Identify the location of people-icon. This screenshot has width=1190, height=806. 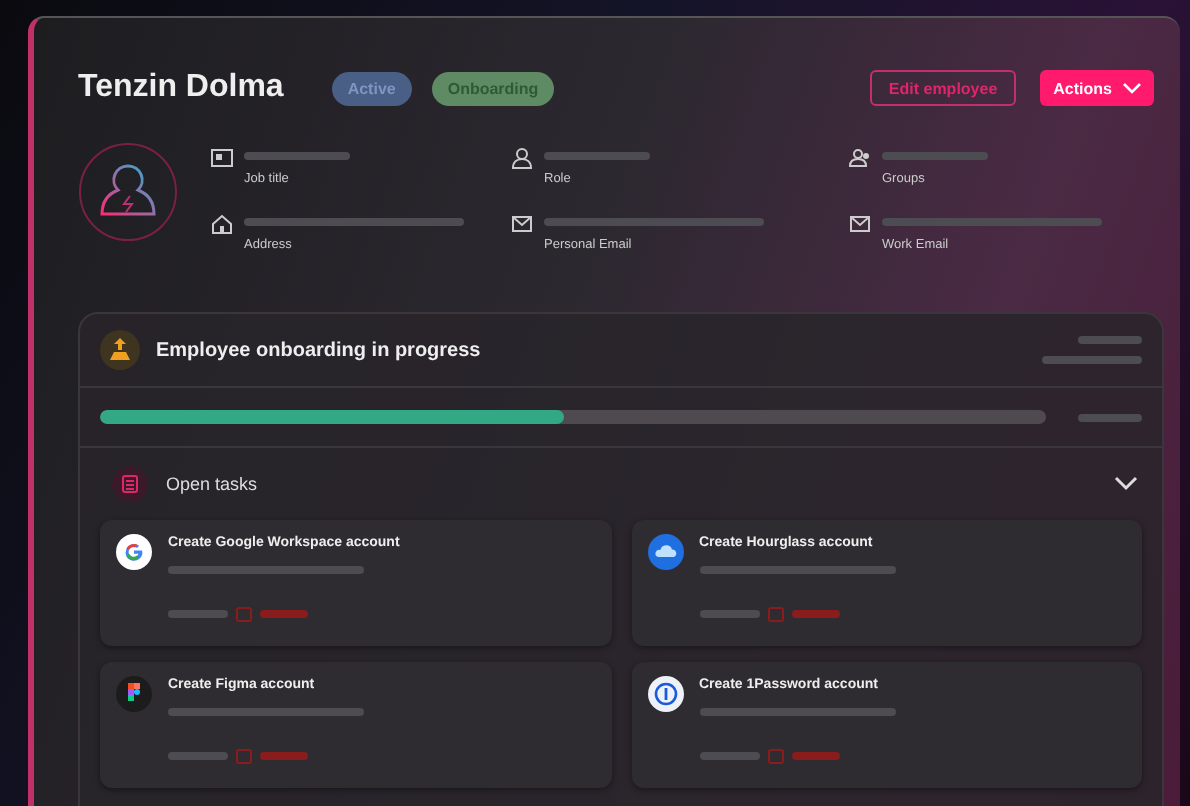
(860, 158).